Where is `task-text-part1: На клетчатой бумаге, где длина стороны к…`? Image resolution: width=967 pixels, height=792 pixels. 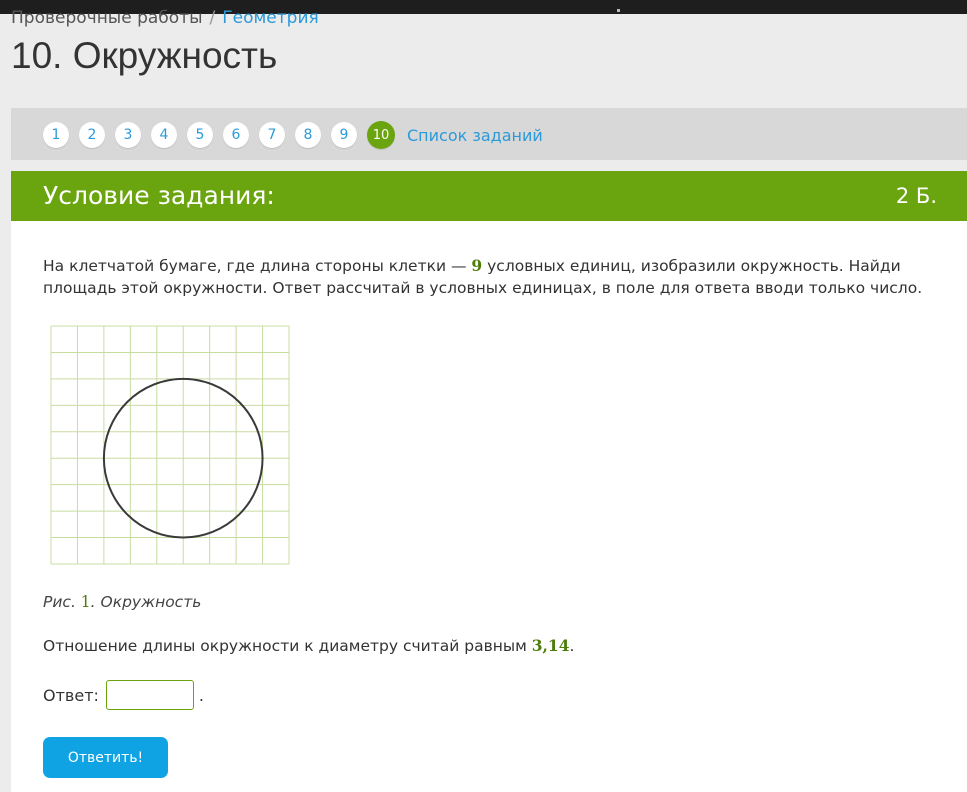 task-text-part1: На клетчатой бумаге, где длина стороны к… is located at coordinates (257, 266).